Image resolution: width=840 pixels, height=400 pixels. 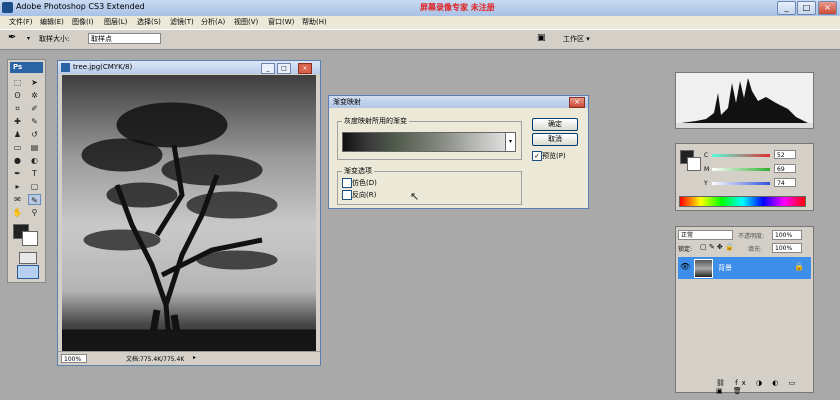 I want to click on opacity-label: 不透明度:, so click(x=751, y=236).